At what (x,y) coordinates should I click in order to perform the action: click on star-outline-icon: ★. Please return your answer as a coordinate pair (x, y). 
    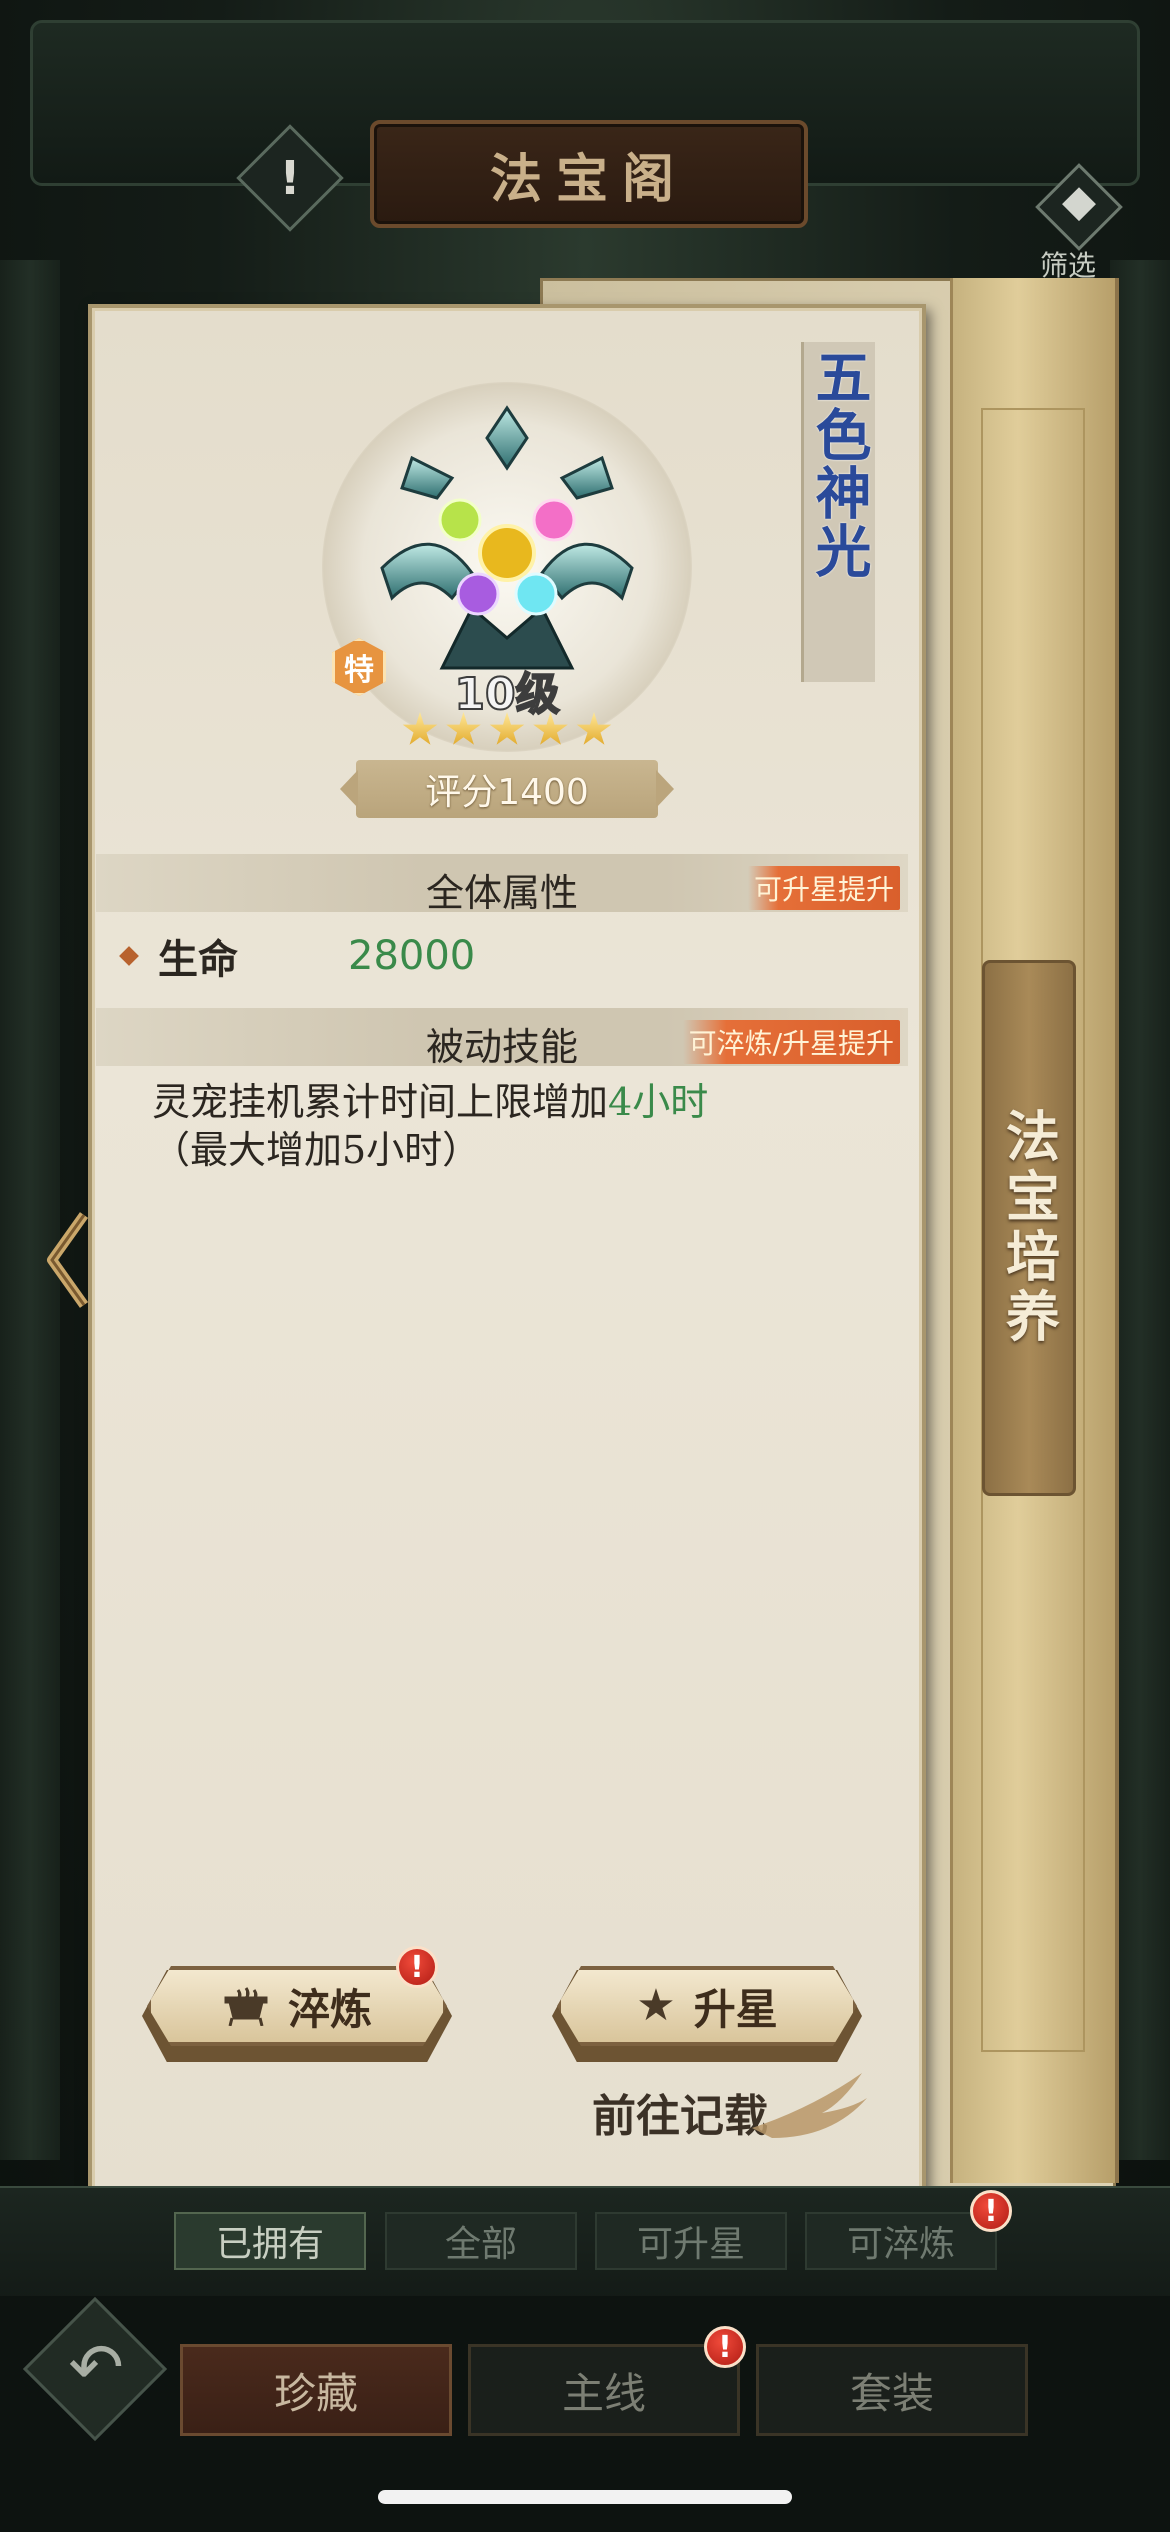
    Looking at the image, I should click on (656, 2005).